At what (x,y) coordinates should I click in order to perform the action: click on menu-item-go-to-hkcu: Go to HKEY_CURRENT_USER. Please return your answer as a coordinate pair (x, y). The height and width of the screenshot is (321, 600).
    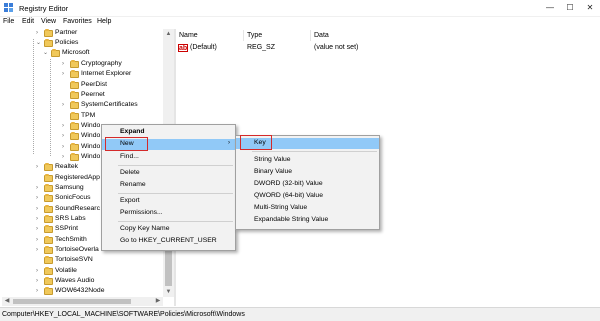
    Looking at the image, I should click on (168, 241).